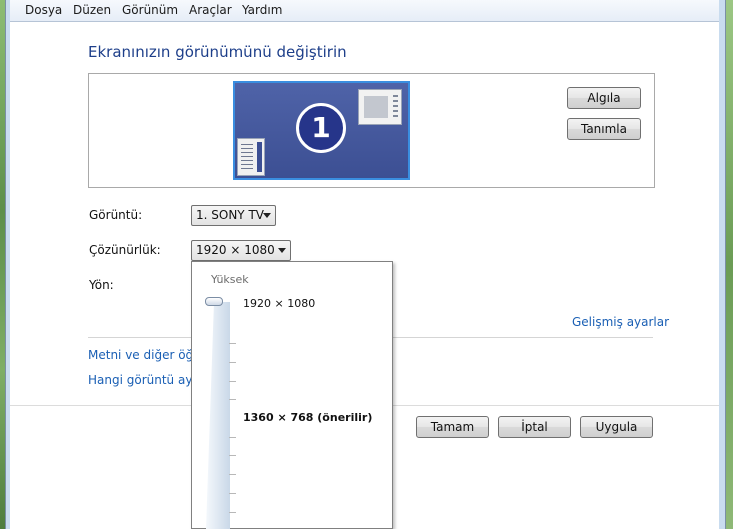  I want to click on advanced-settings-link: Gelişmiş ayarlar, so click(620, 322).